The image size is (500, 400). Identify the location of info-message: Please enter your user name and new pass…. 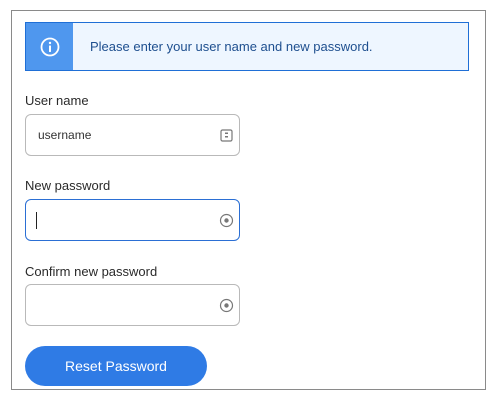
(231, 46).